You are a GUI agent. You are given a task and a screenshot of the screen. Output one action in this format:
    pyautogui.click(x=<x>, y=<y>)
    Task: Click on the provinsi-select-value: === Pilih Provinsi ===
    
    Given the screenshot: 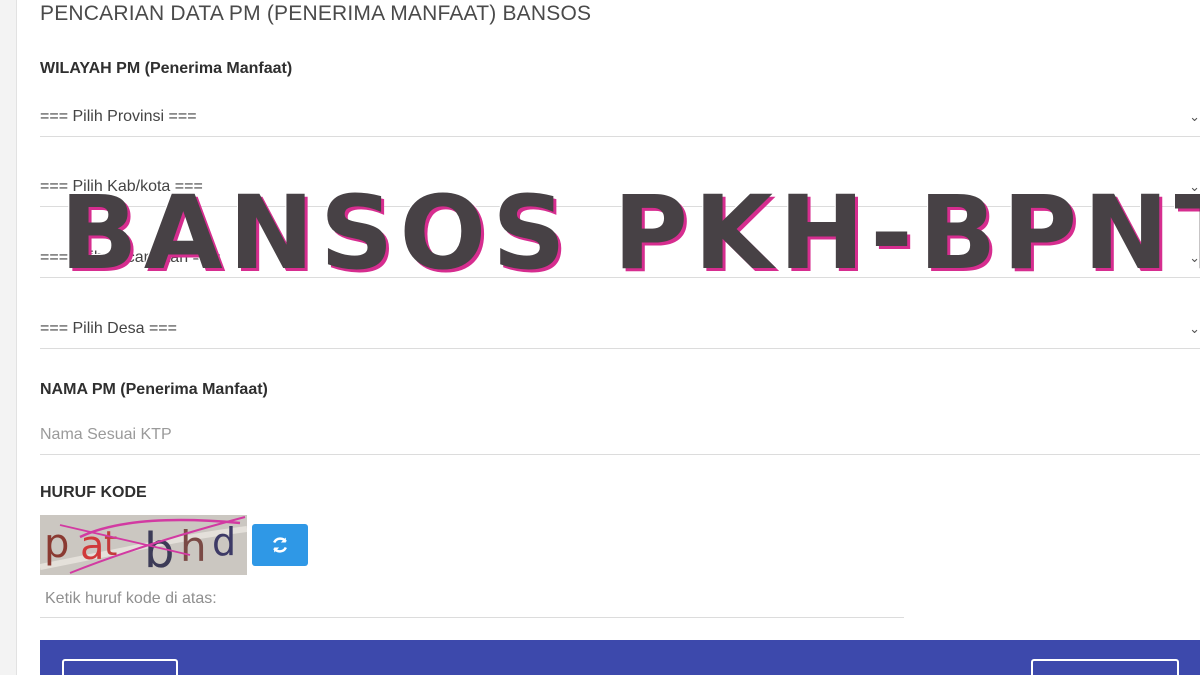 What is the action you would take?
    pyautogui.click(x=118, y=116)
    